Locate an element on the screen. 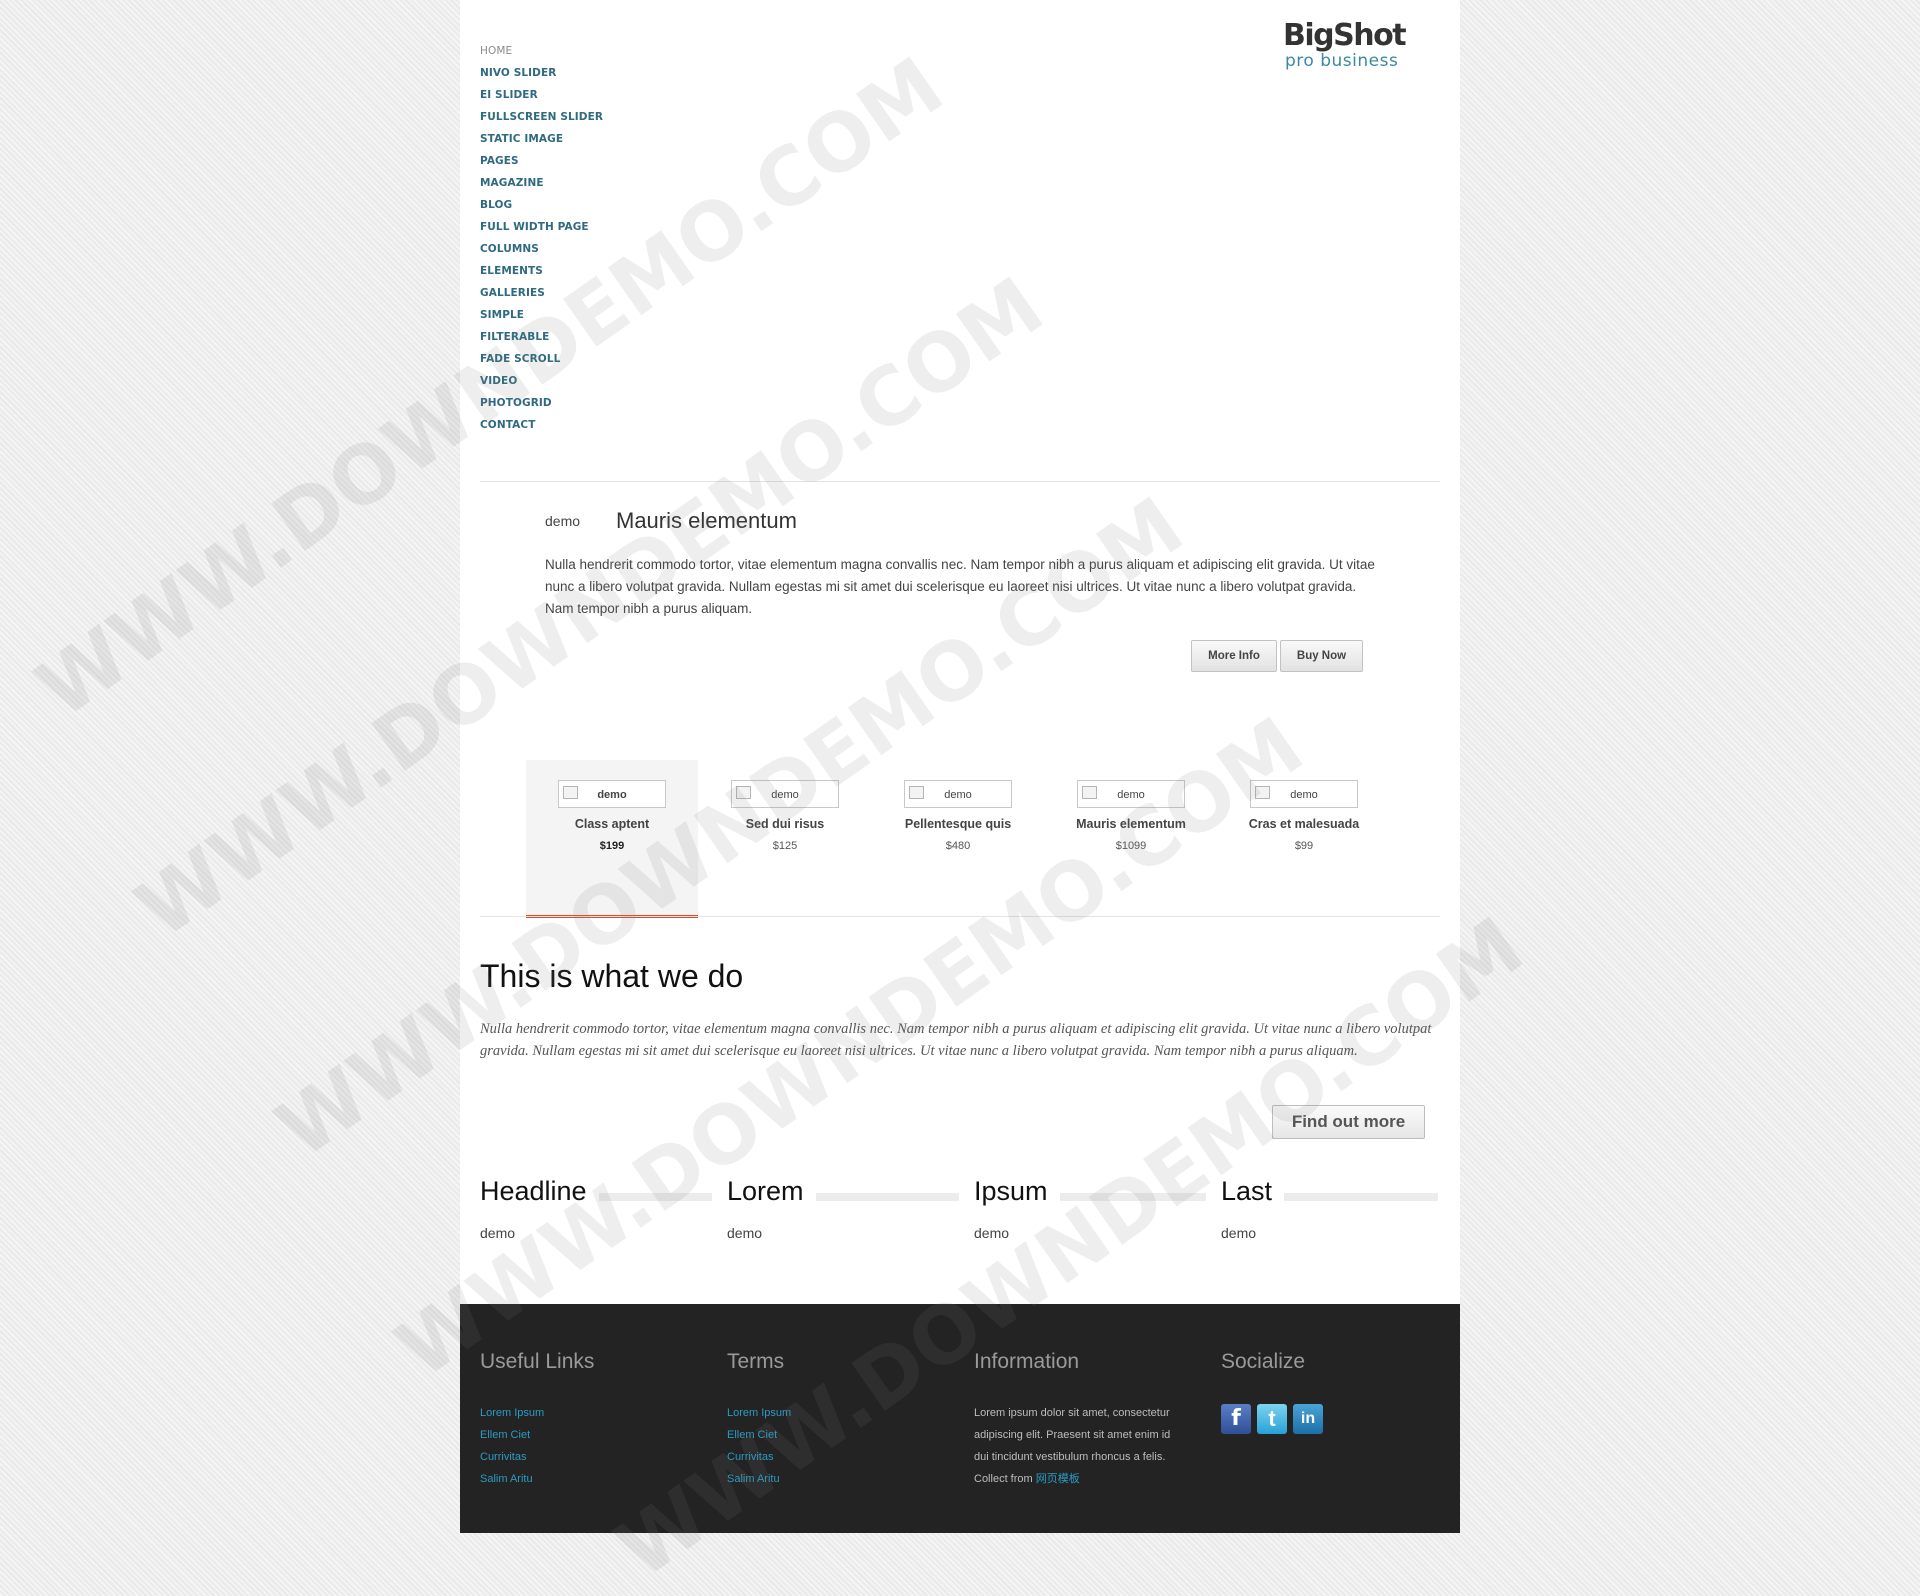 Image resolution: width=1920 pixels, height=1596 pixels. footer-text-line: Lorem ipsum dolor sit amet, consectetur is located at coordinates (1072, 1413).